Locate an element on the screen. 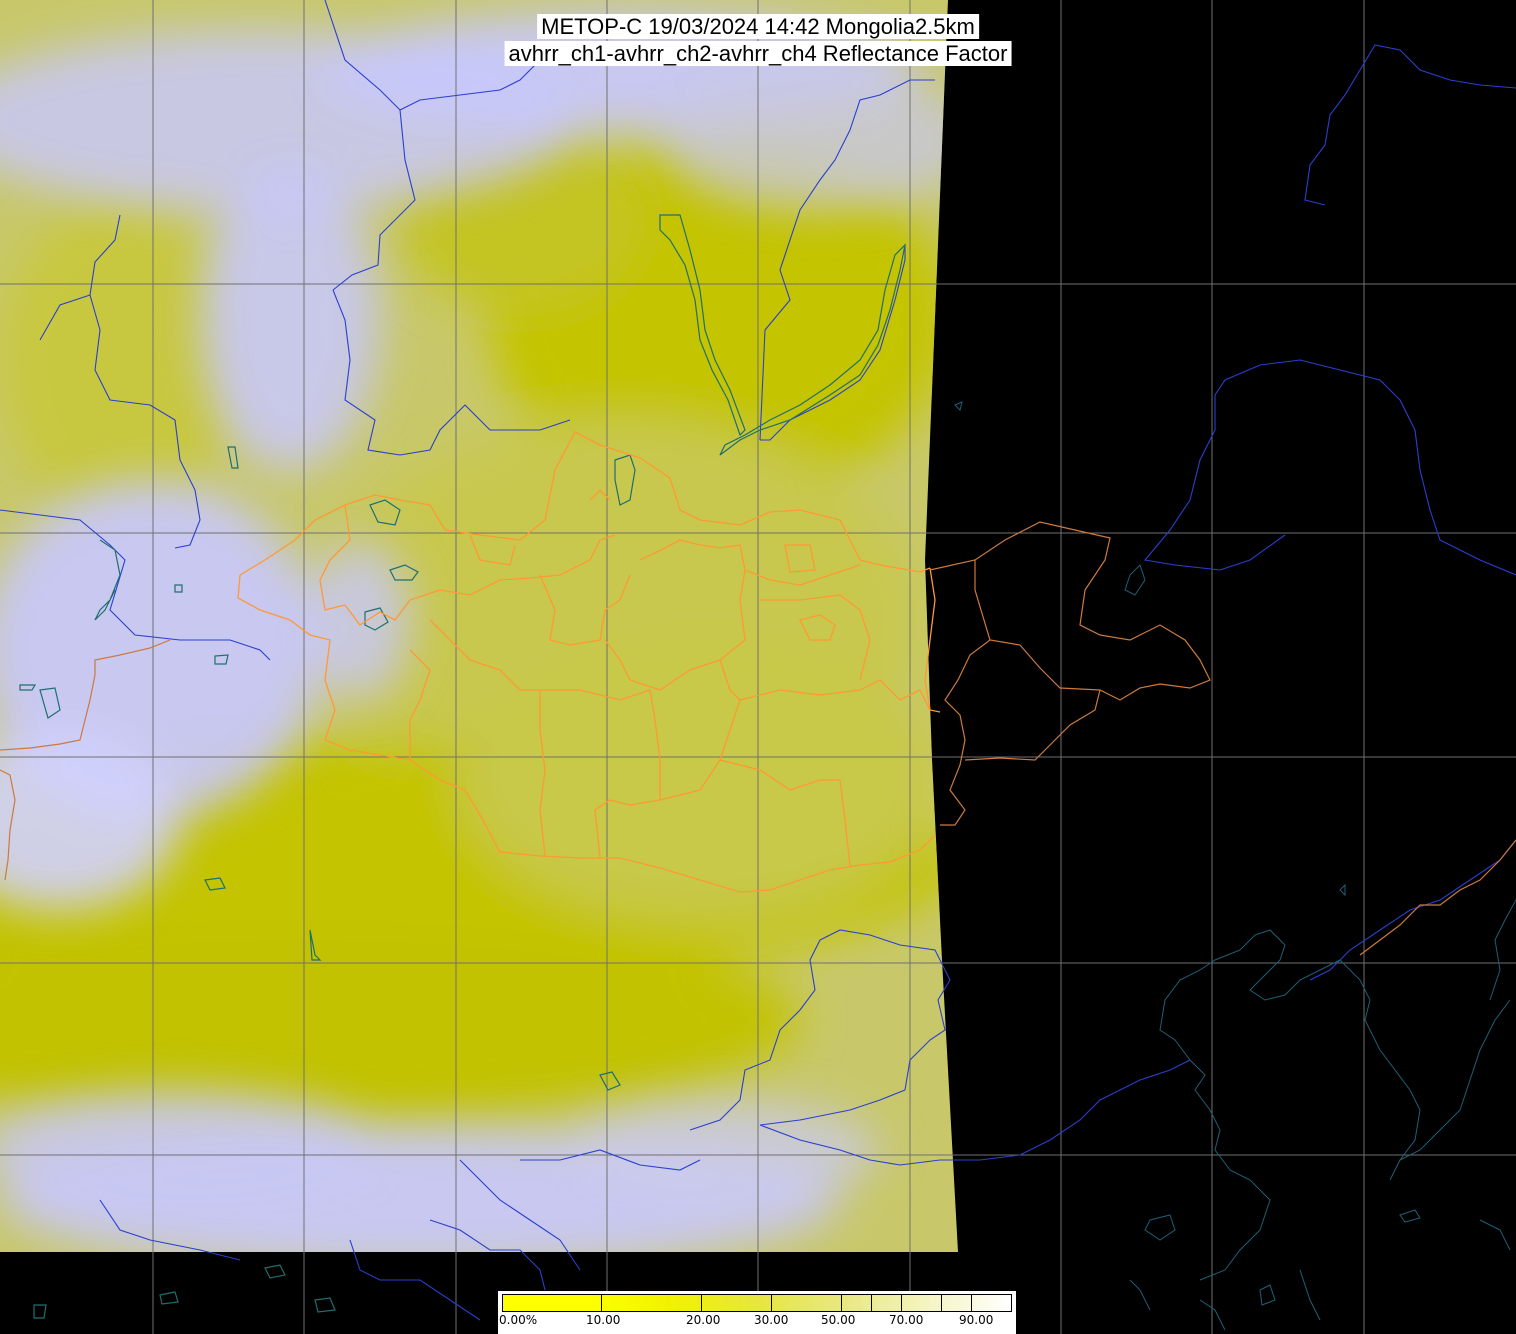 This screenshot has height=1334, width=1516. colorbar-label: 20.00 is located at coordinates (703, 1320).